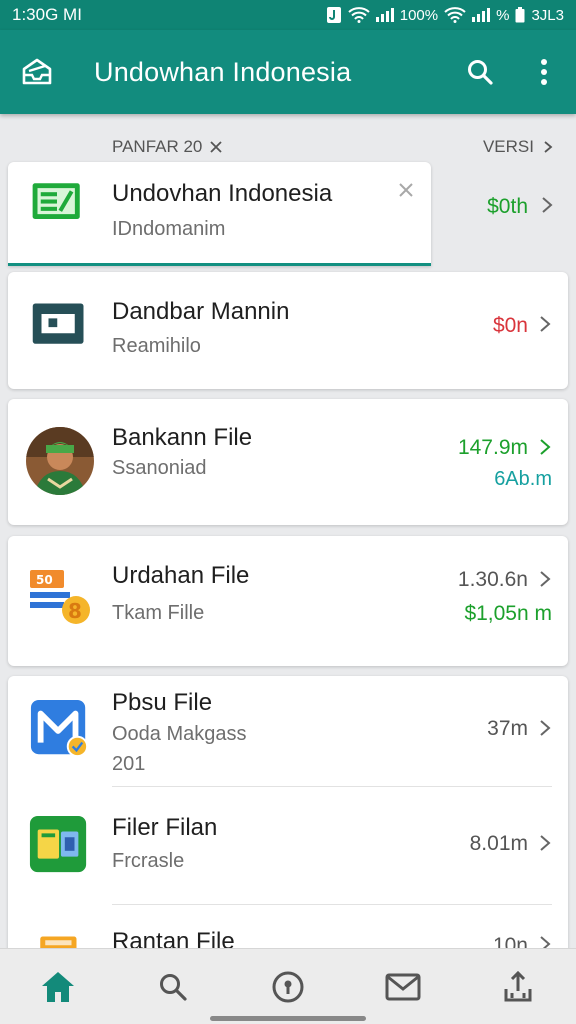 The width and height of the screenshot is (576, 1024). I want to click on user-photo, so click(60, 461).